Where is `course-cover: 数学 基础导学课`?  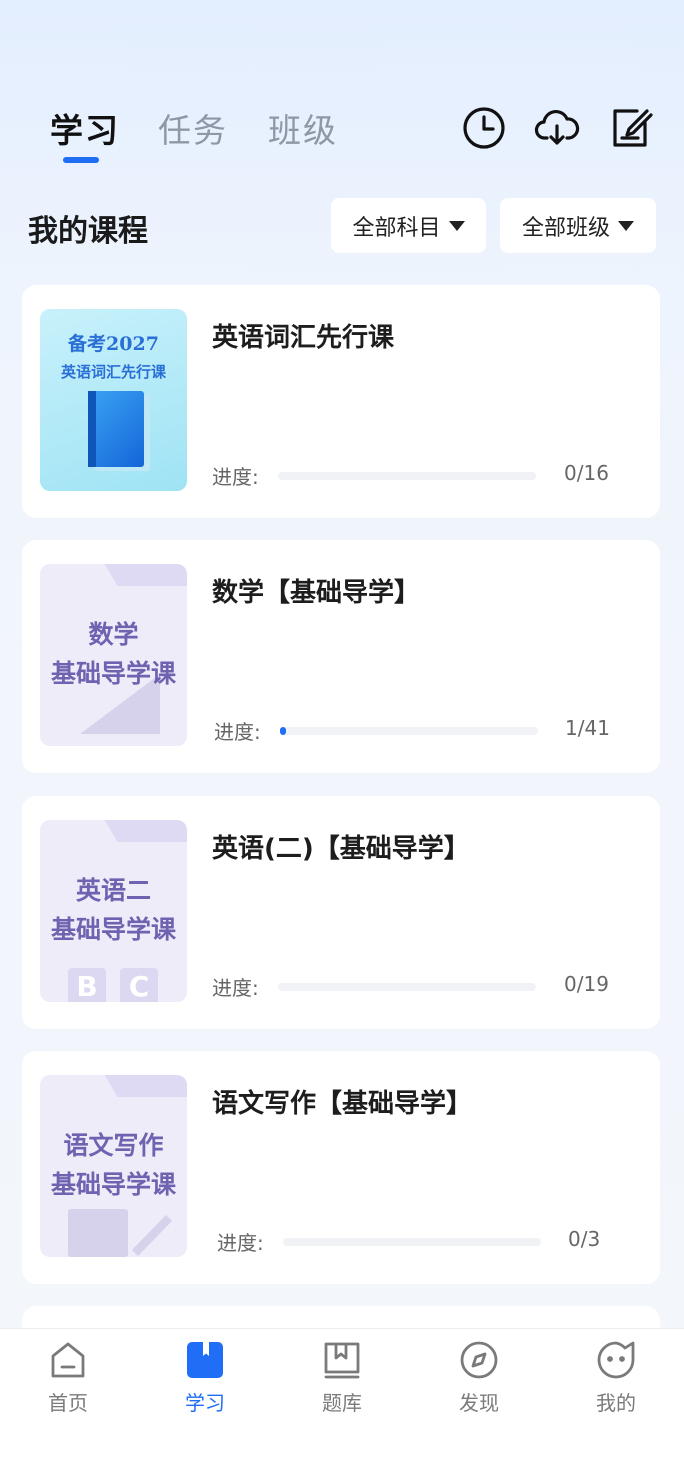
course-cover: 数学 基础导学课 is located at coordinates (113, 655).